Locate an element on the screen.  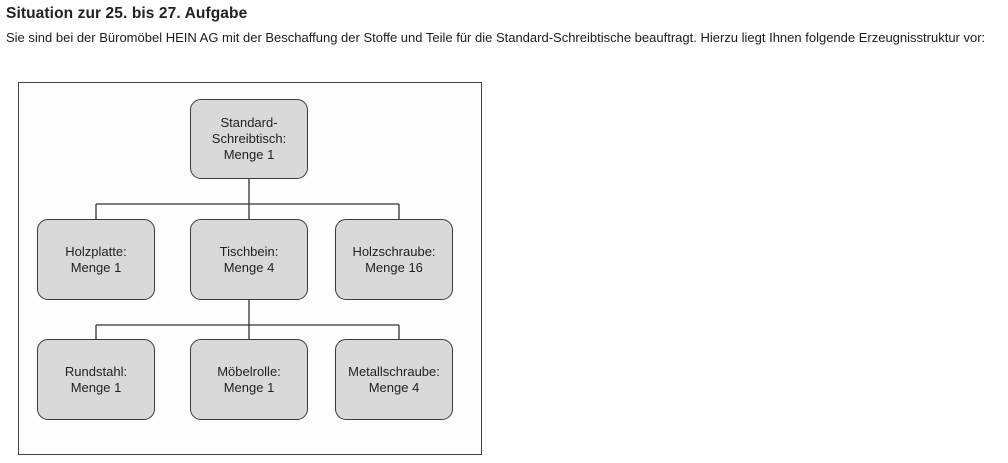
node-metallschraube: Metallschraube: Menge 4 is located at coordinates (394, 379).